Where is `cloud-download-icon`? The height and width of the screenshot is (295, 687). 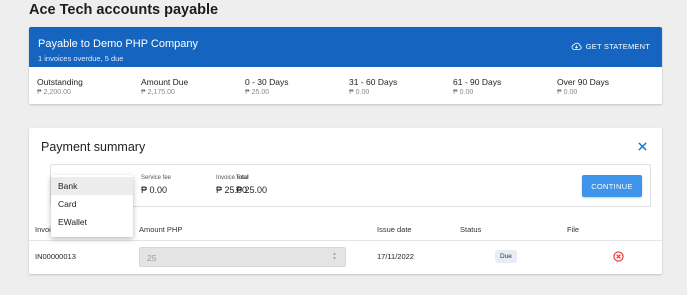 cloud-download-icon is located at coordinates (576, 46).